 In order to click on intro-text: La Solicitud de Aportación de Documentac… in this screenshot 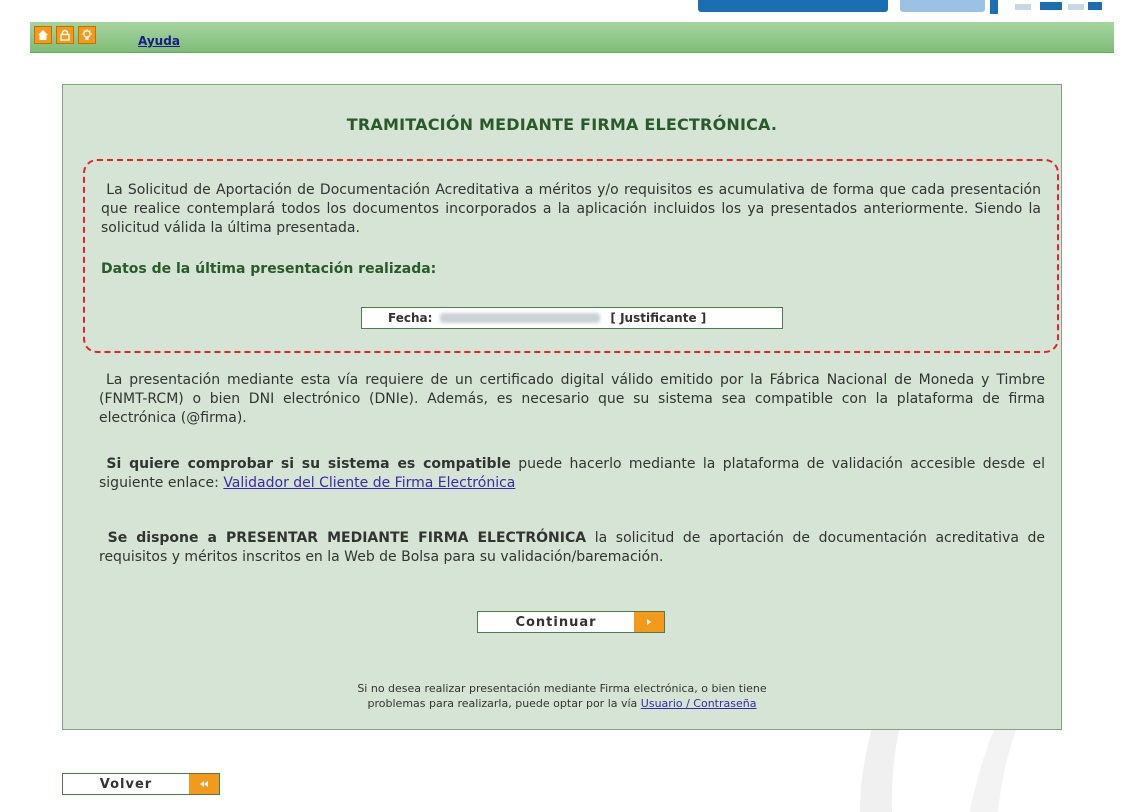, I will do `click(571, 209)`.